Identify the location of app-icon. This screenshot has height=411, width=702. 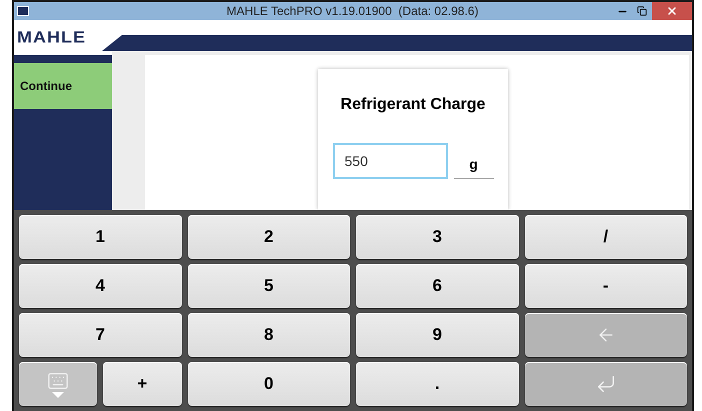
(23, 11).